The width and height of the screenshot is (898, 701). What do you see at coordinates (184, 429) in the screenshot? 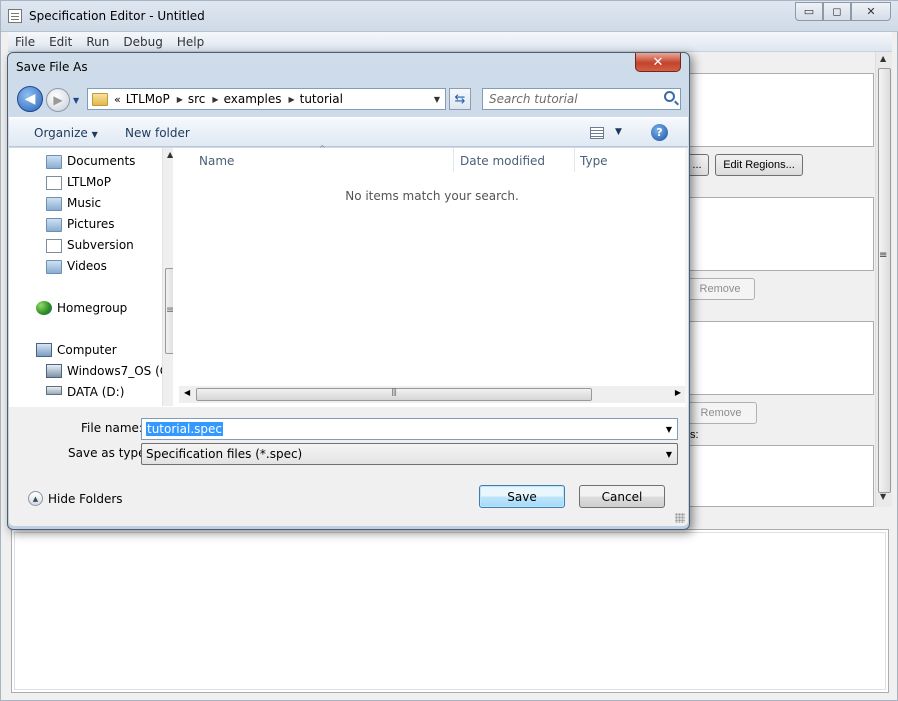
I see `file-name-value: tutorial.spec` at bounding box center [184, 429].